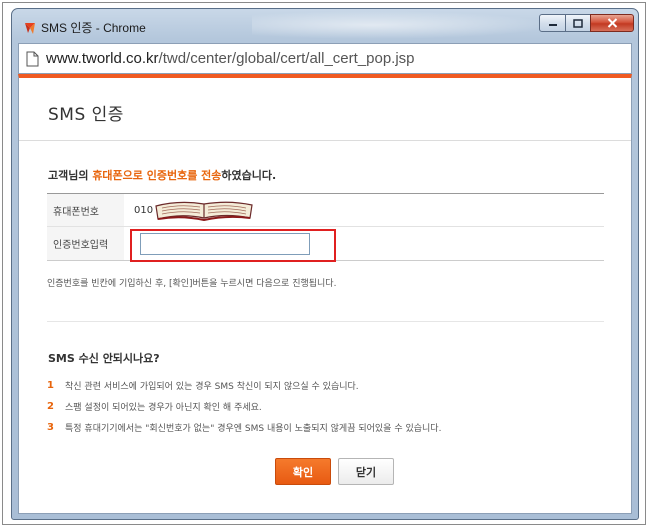  Describe the element at coordinates (249, 175) in the screenshot. I see `notice-suffix: 하였습니다.` at that location.